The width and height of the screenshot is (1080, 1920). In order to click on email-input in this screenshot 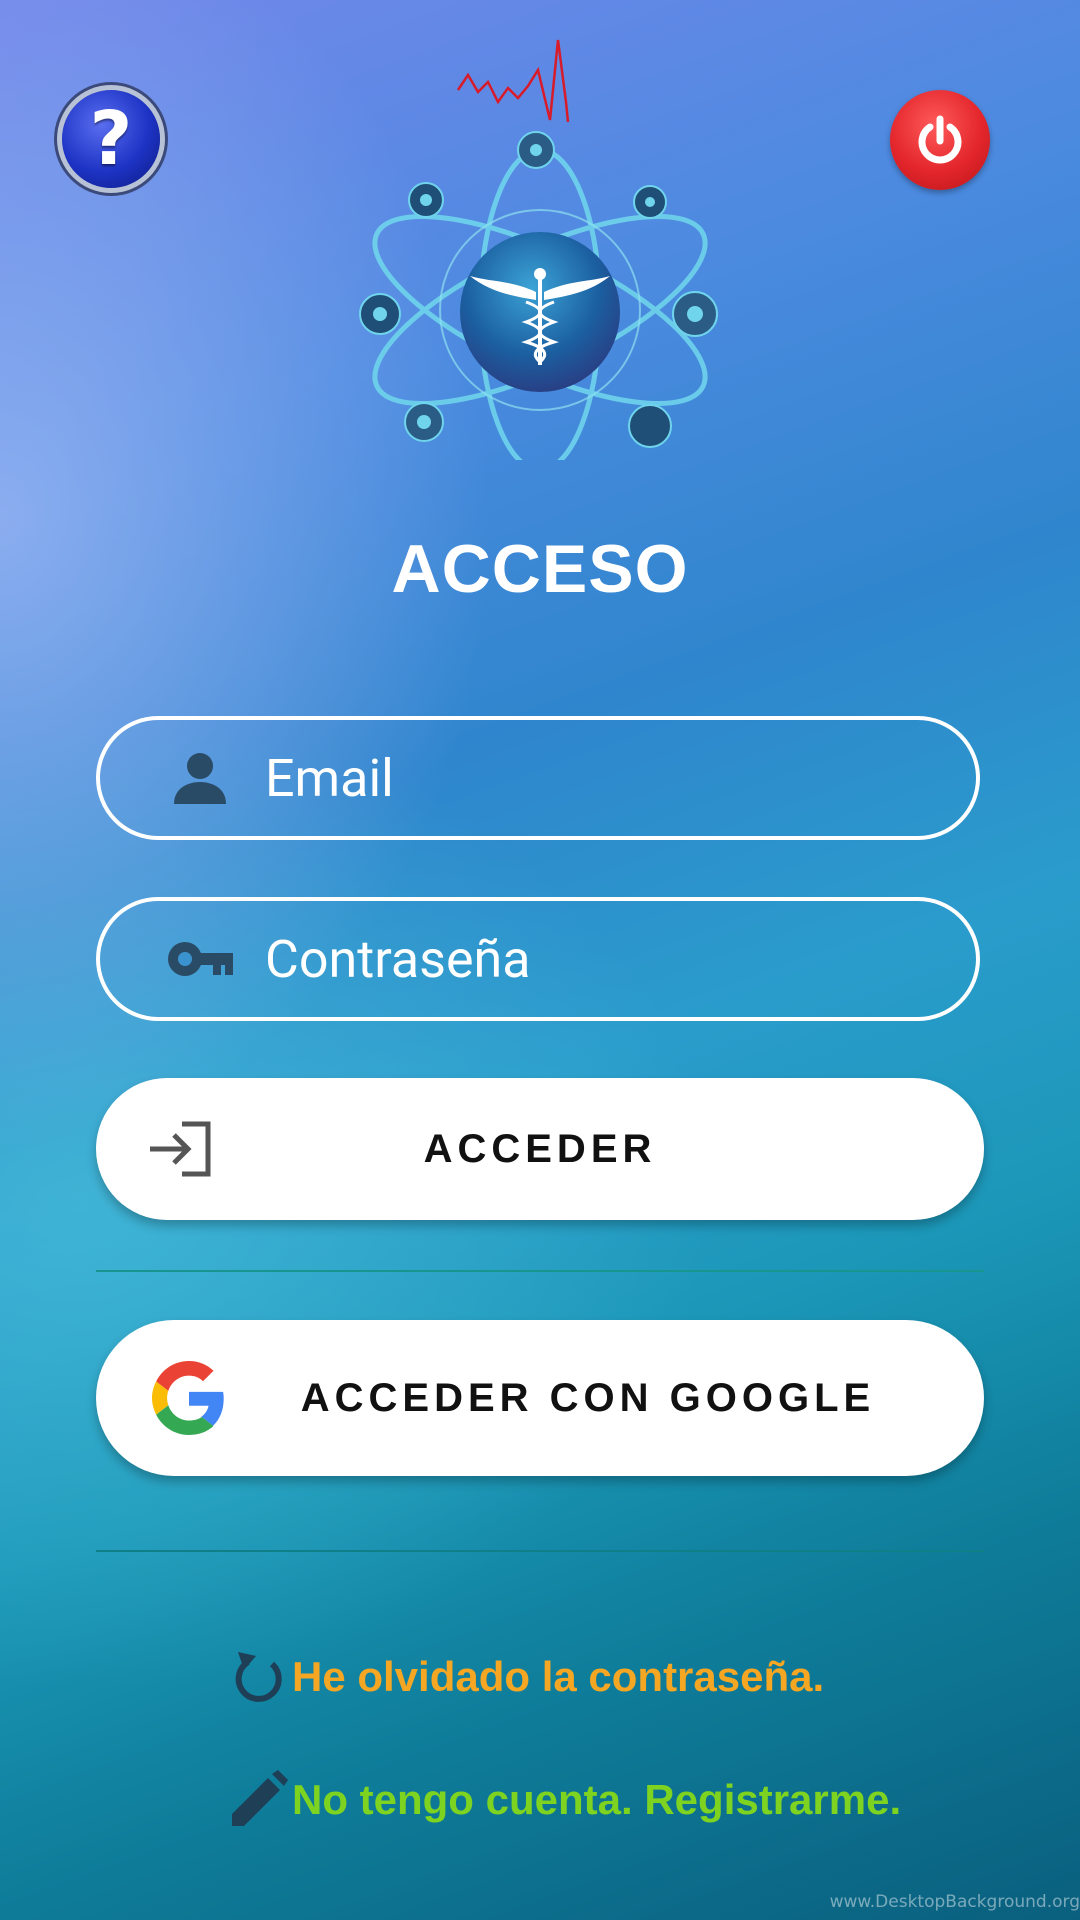, I will do `click(585, 778)`.